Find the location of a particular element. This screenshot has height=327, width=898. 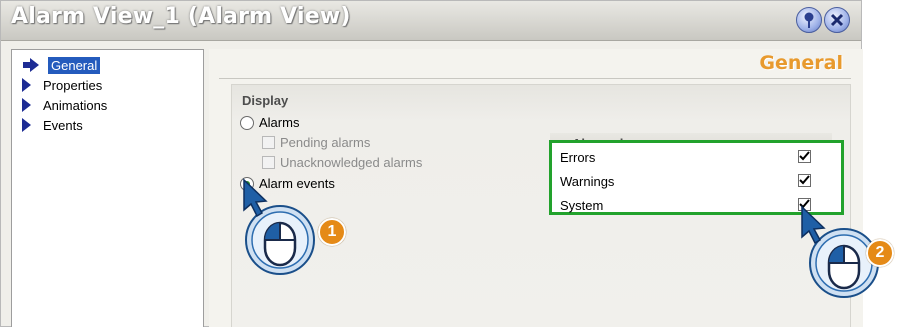

nav-item-label: Events is located at coordinates (63, 125).